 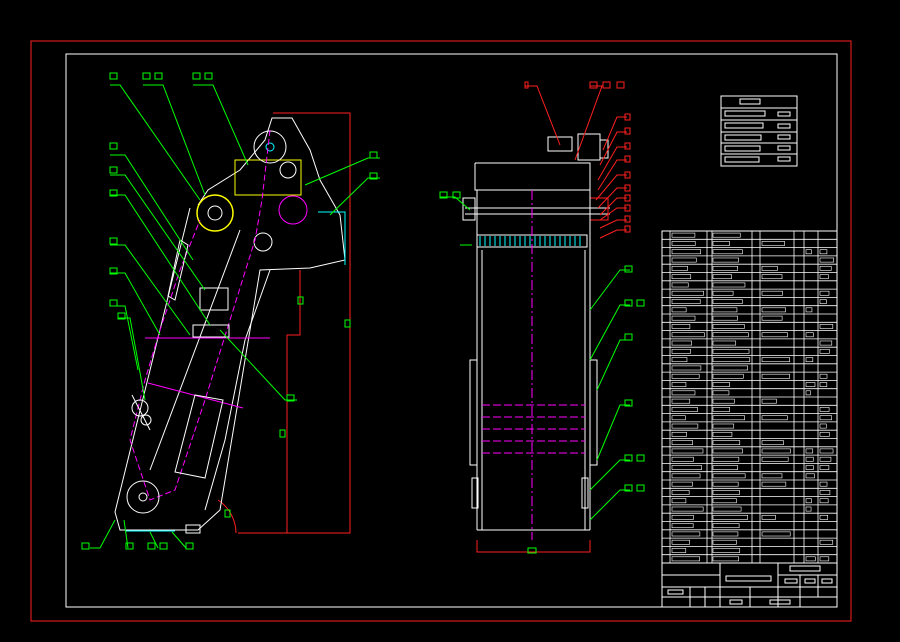 What do you see at coordinates (270, 147) in the screenshot?
I see `head-pulley-hub` at bounding box center [270, 147].